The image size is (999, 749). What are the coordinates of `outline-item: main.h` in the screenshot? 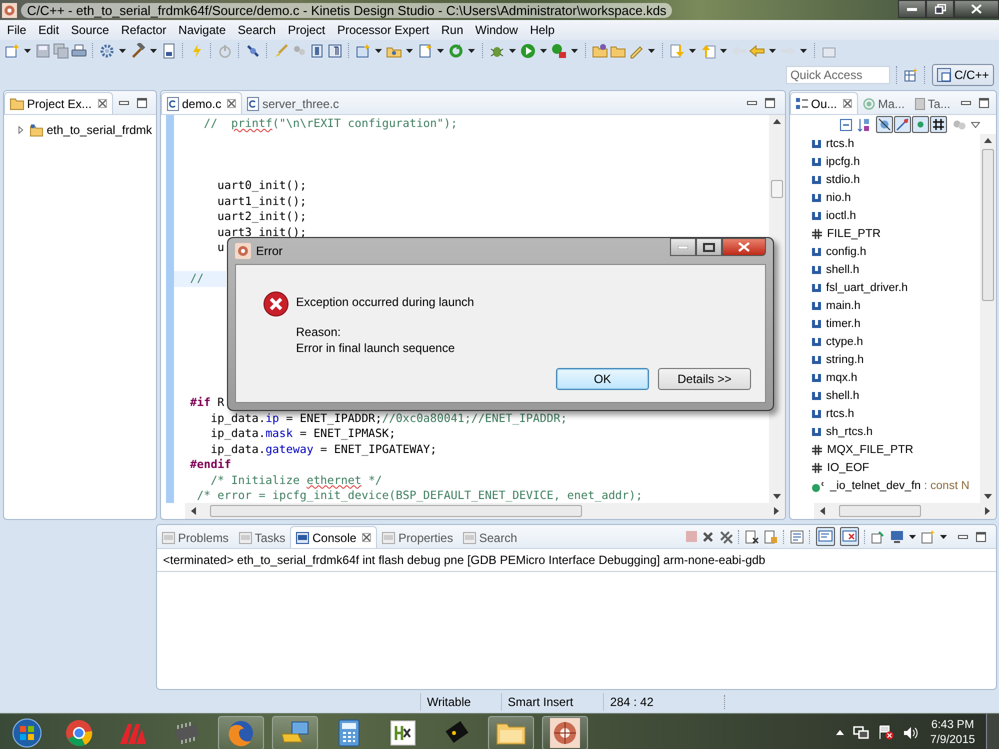 It's located at (885, 306).